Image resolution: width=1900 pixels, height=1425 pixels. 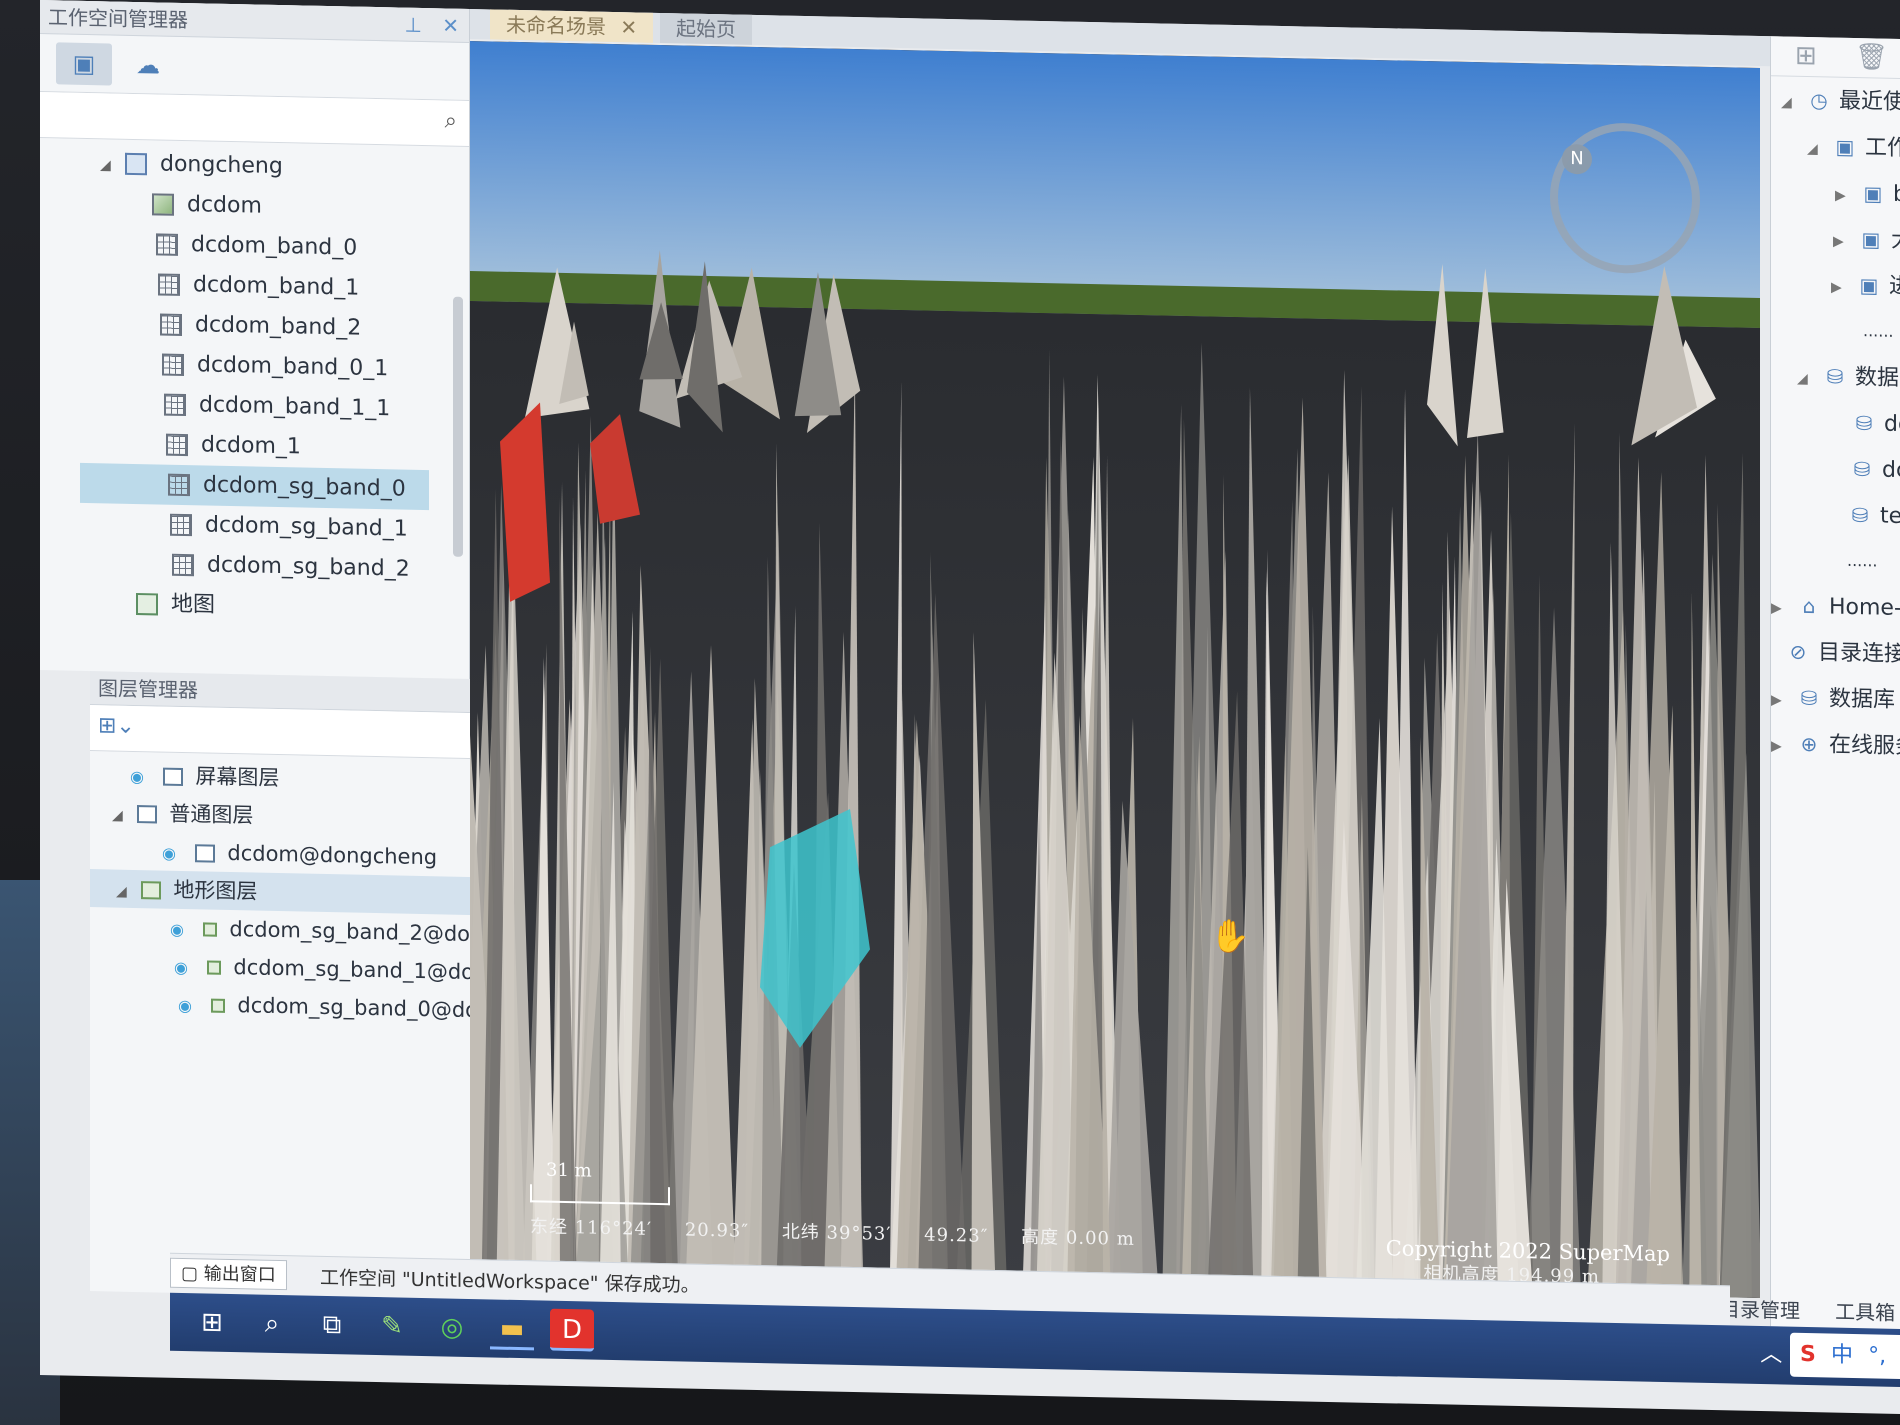 I want to click on tab-label: 起始页, so click(x=706, y=29).